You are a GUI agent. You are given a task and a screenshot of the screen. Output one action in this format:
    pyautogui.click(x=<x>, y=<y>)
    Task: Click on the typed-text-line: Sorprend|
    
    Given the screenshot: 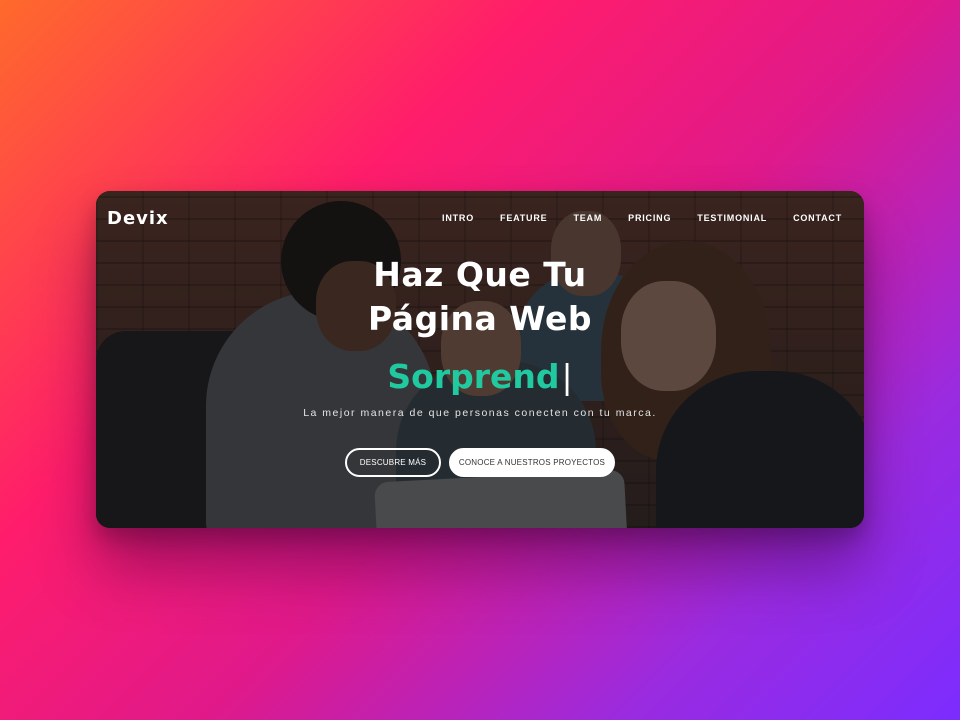 What is the action you would take?
    pyautogui.click(x=480, y=377)
    